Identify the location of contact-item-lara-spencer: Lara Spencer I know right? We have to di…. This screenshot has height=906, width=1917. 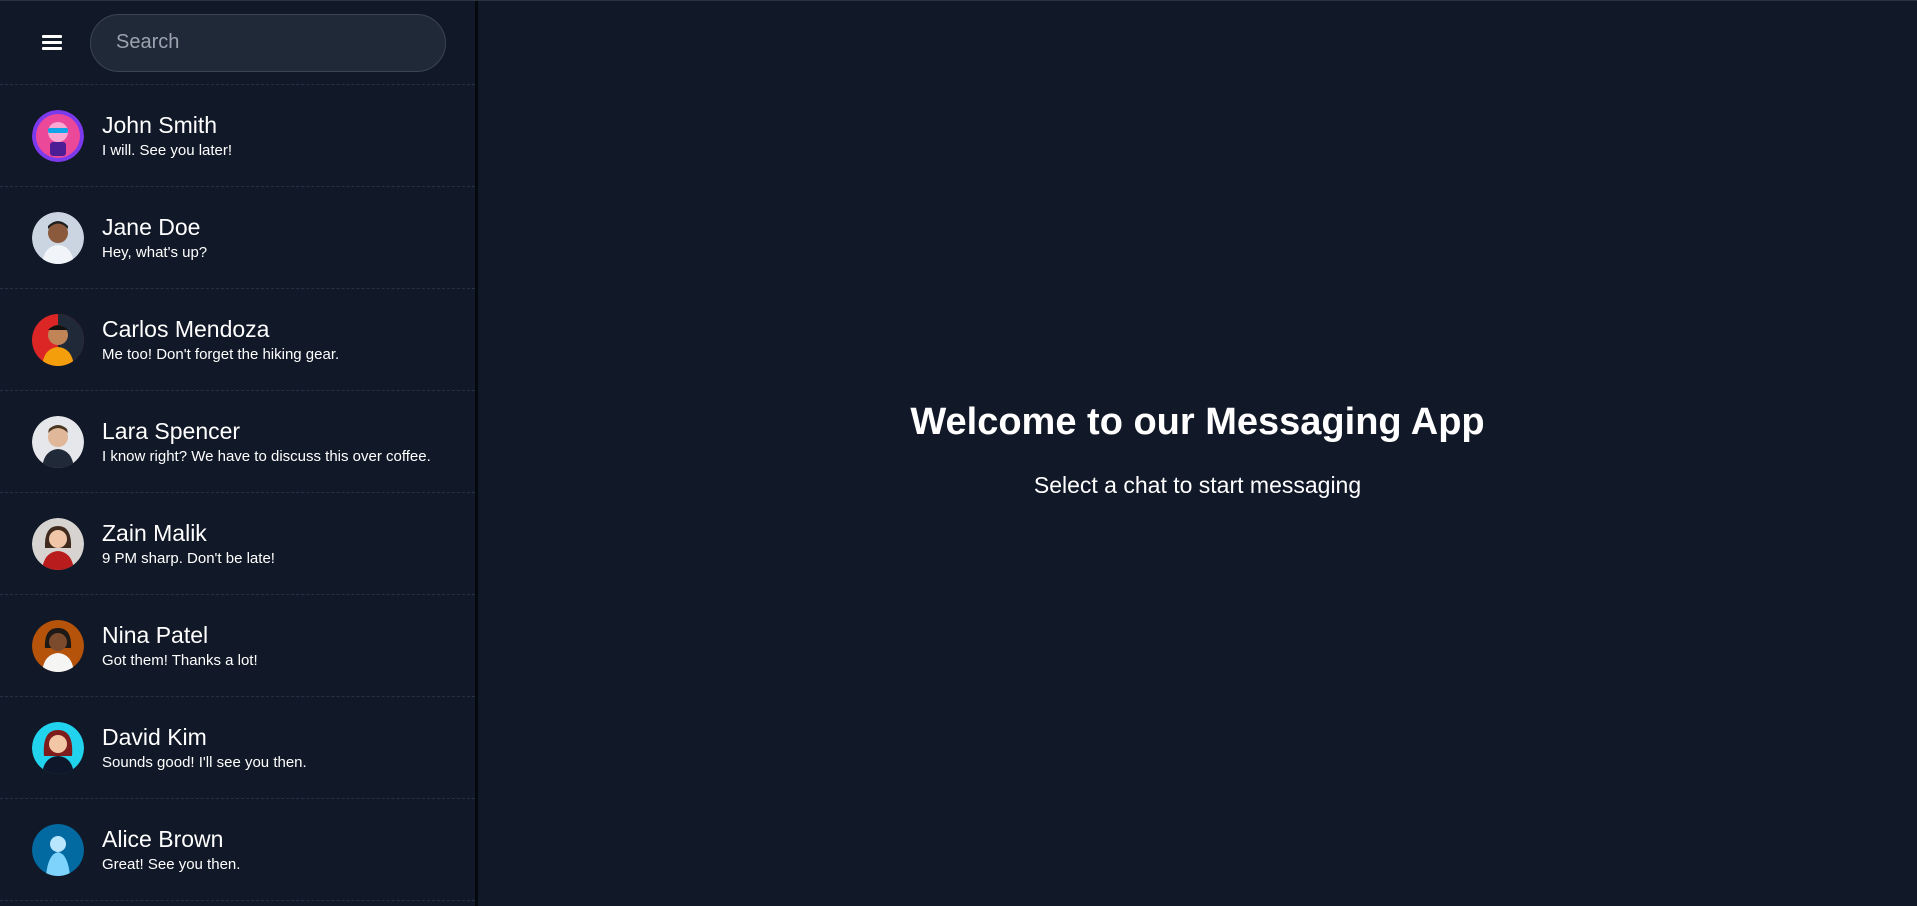
(237, 442).